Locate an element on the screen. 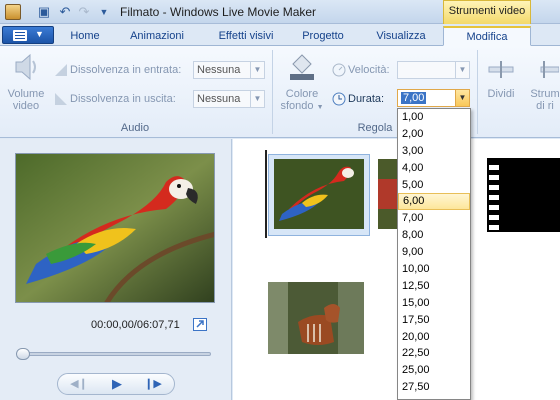 The height and width of the screenshot is (400, 560). save-icon: ▣ is located at coordinates (44, 12).